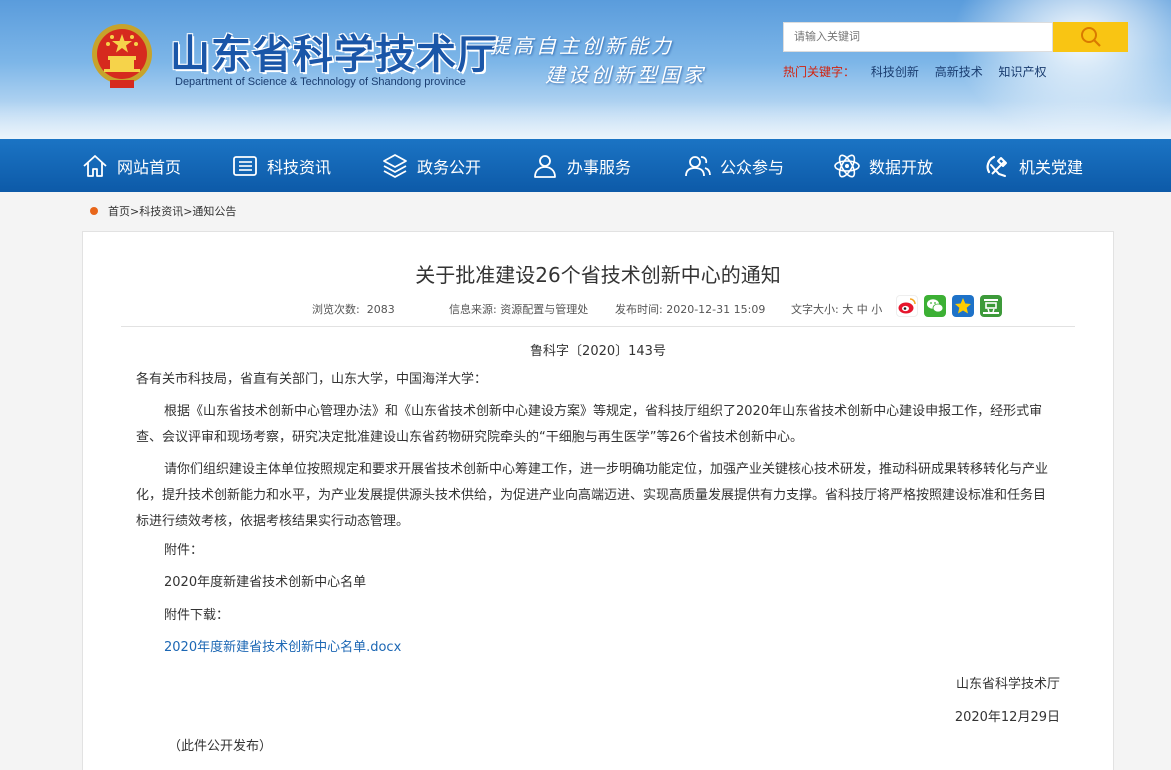 The height and width of the screenshot is (770, 1171). I want to click on nav-item-services: 办事服务, so click(581, 165).